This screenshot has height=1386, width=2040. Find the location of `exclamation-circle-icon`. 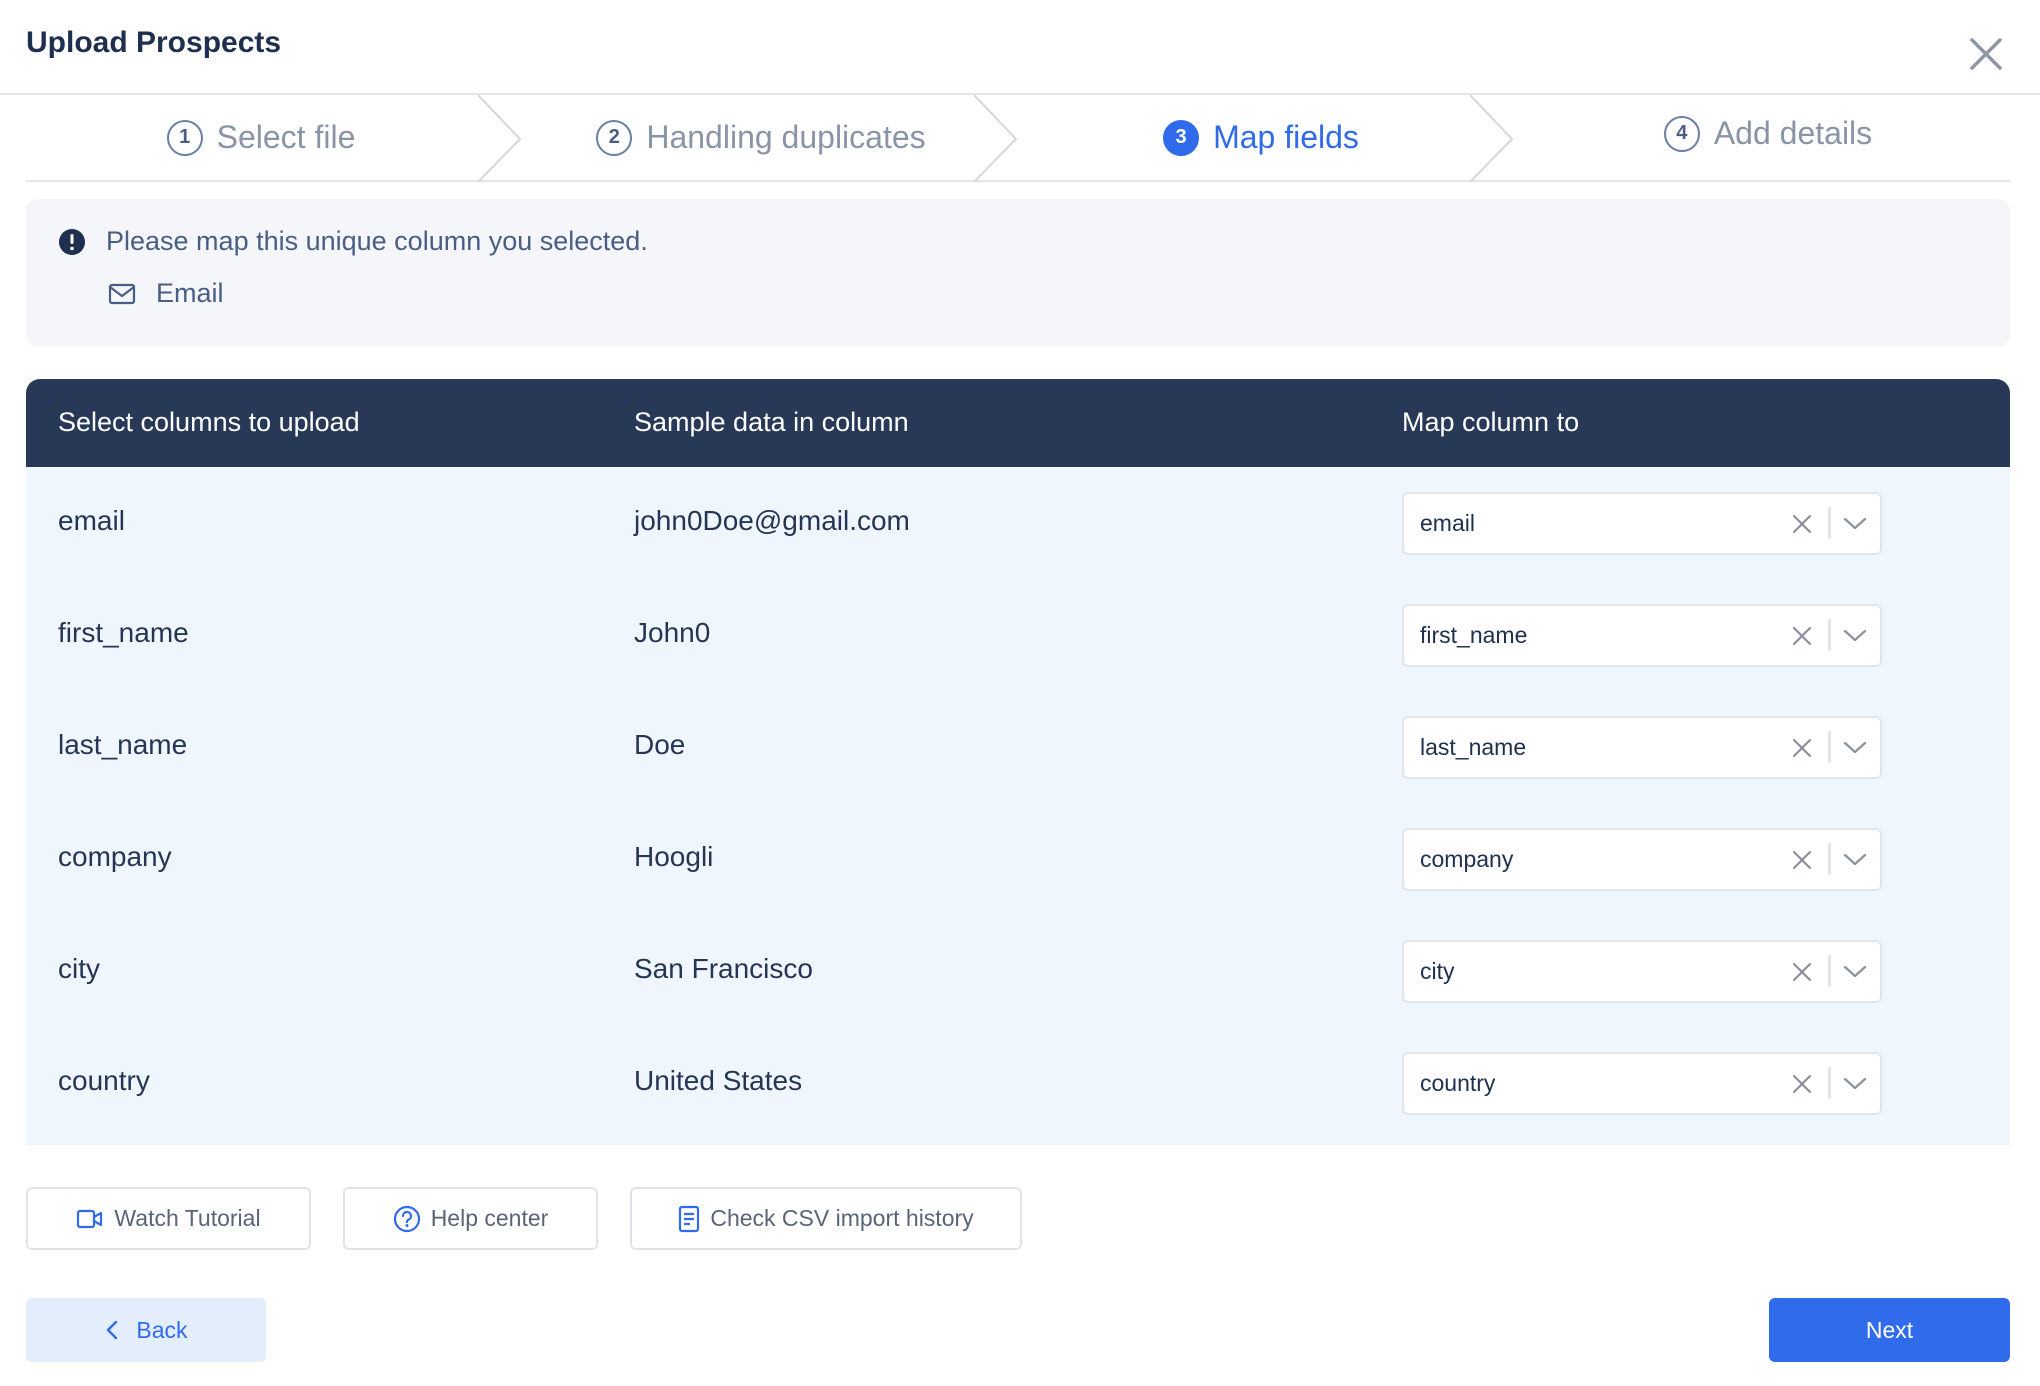

exclamation-circle-icon is located at coordinates (72, 241).